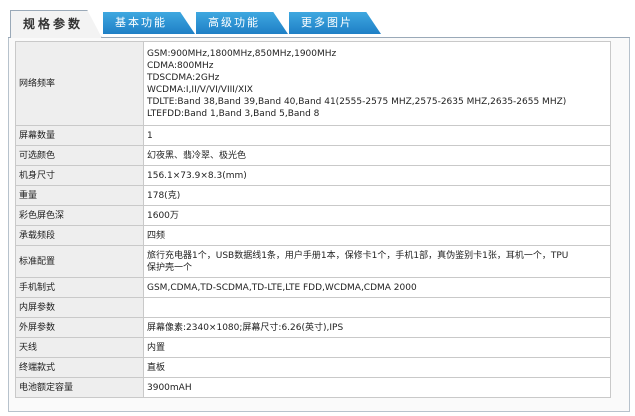 This screenshot has width=635, height=416. What do you see at coordinates (79, 367) in the screenshot?
I see `spec-label: 终端款式` at bounding box center [79, 367].